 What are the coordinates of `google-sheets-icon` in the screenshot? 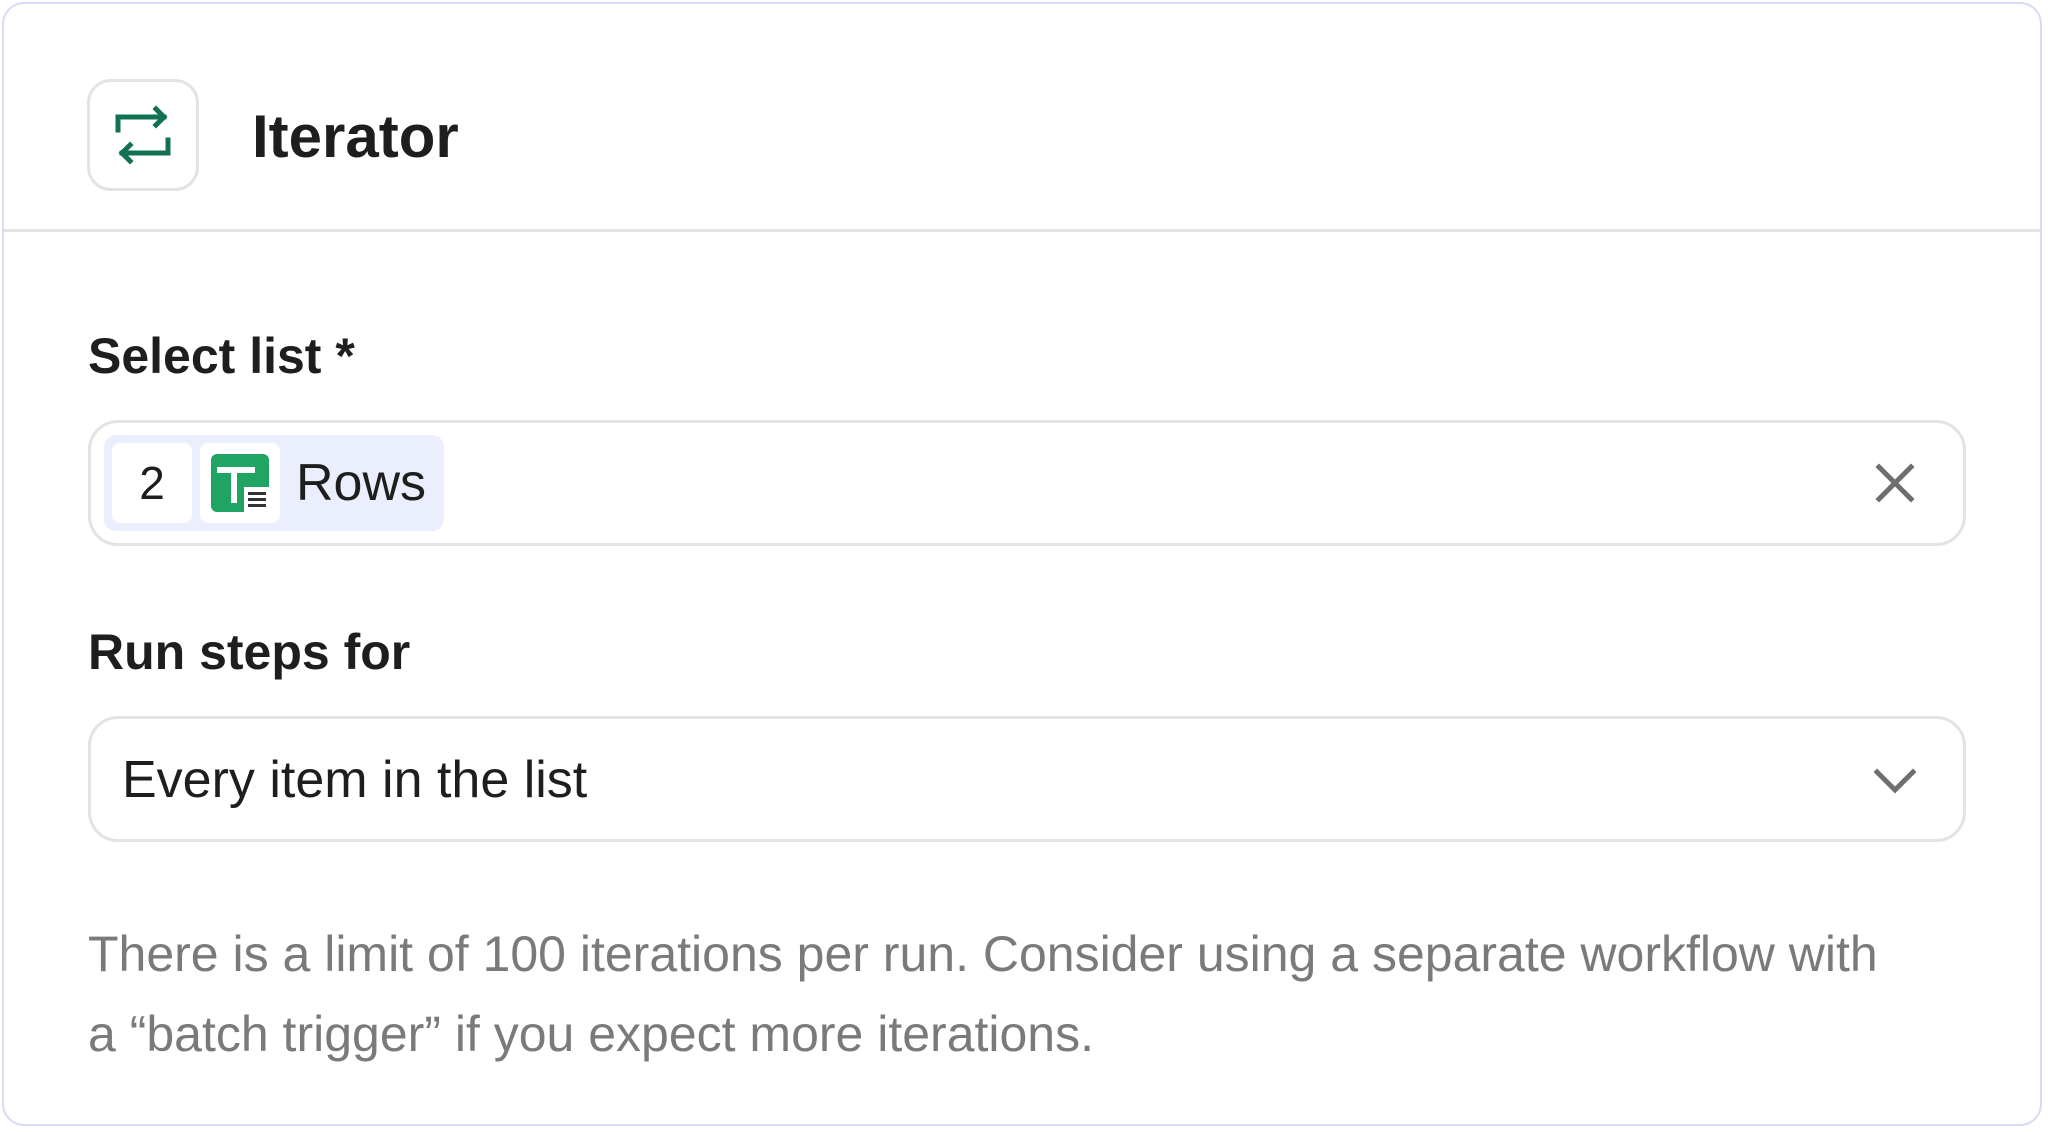 It's located at (240, 483).